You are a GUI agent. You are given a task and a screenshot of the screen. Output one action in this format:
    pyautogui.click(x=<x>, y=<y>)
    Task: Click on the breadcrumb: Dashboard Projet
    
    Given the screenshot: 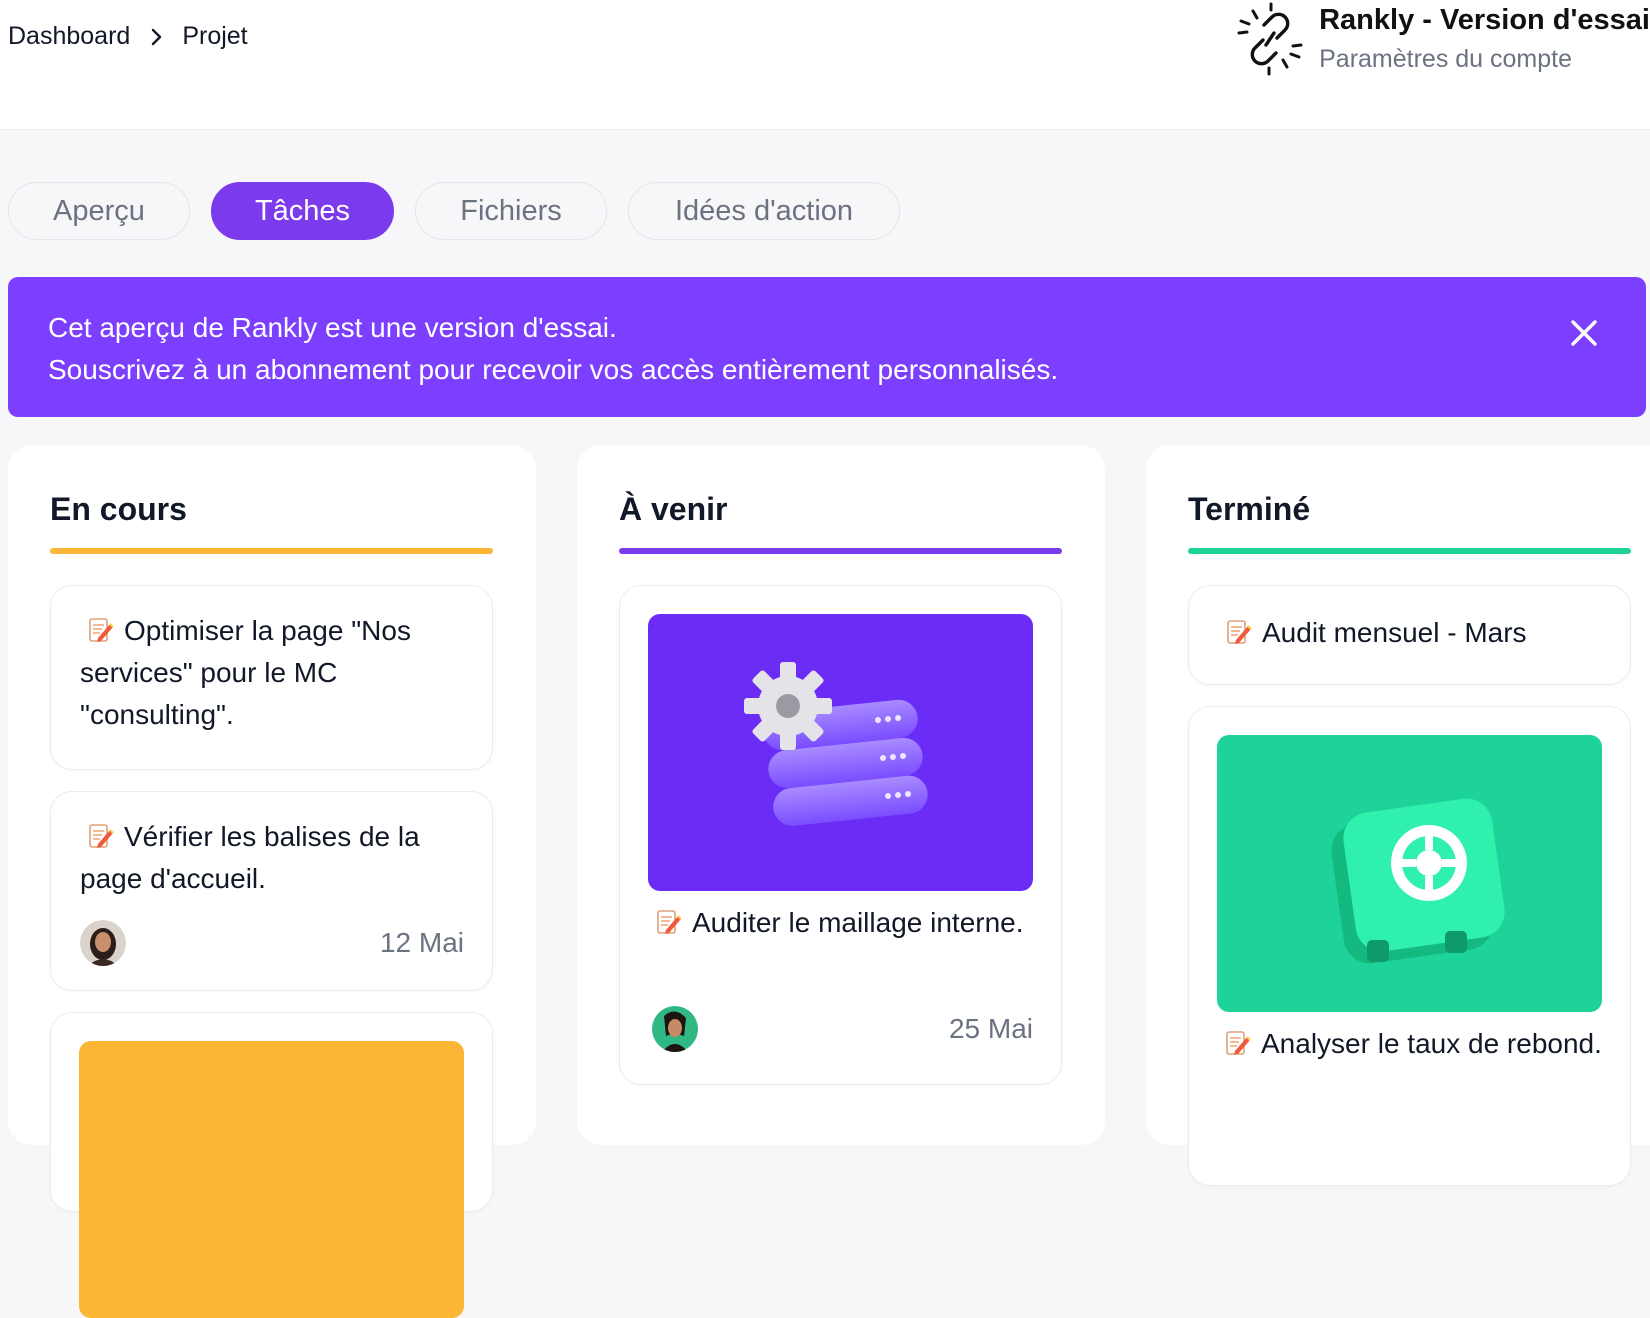 What is the action you would take?
    pyautogui.click(x=128, y=36)
    